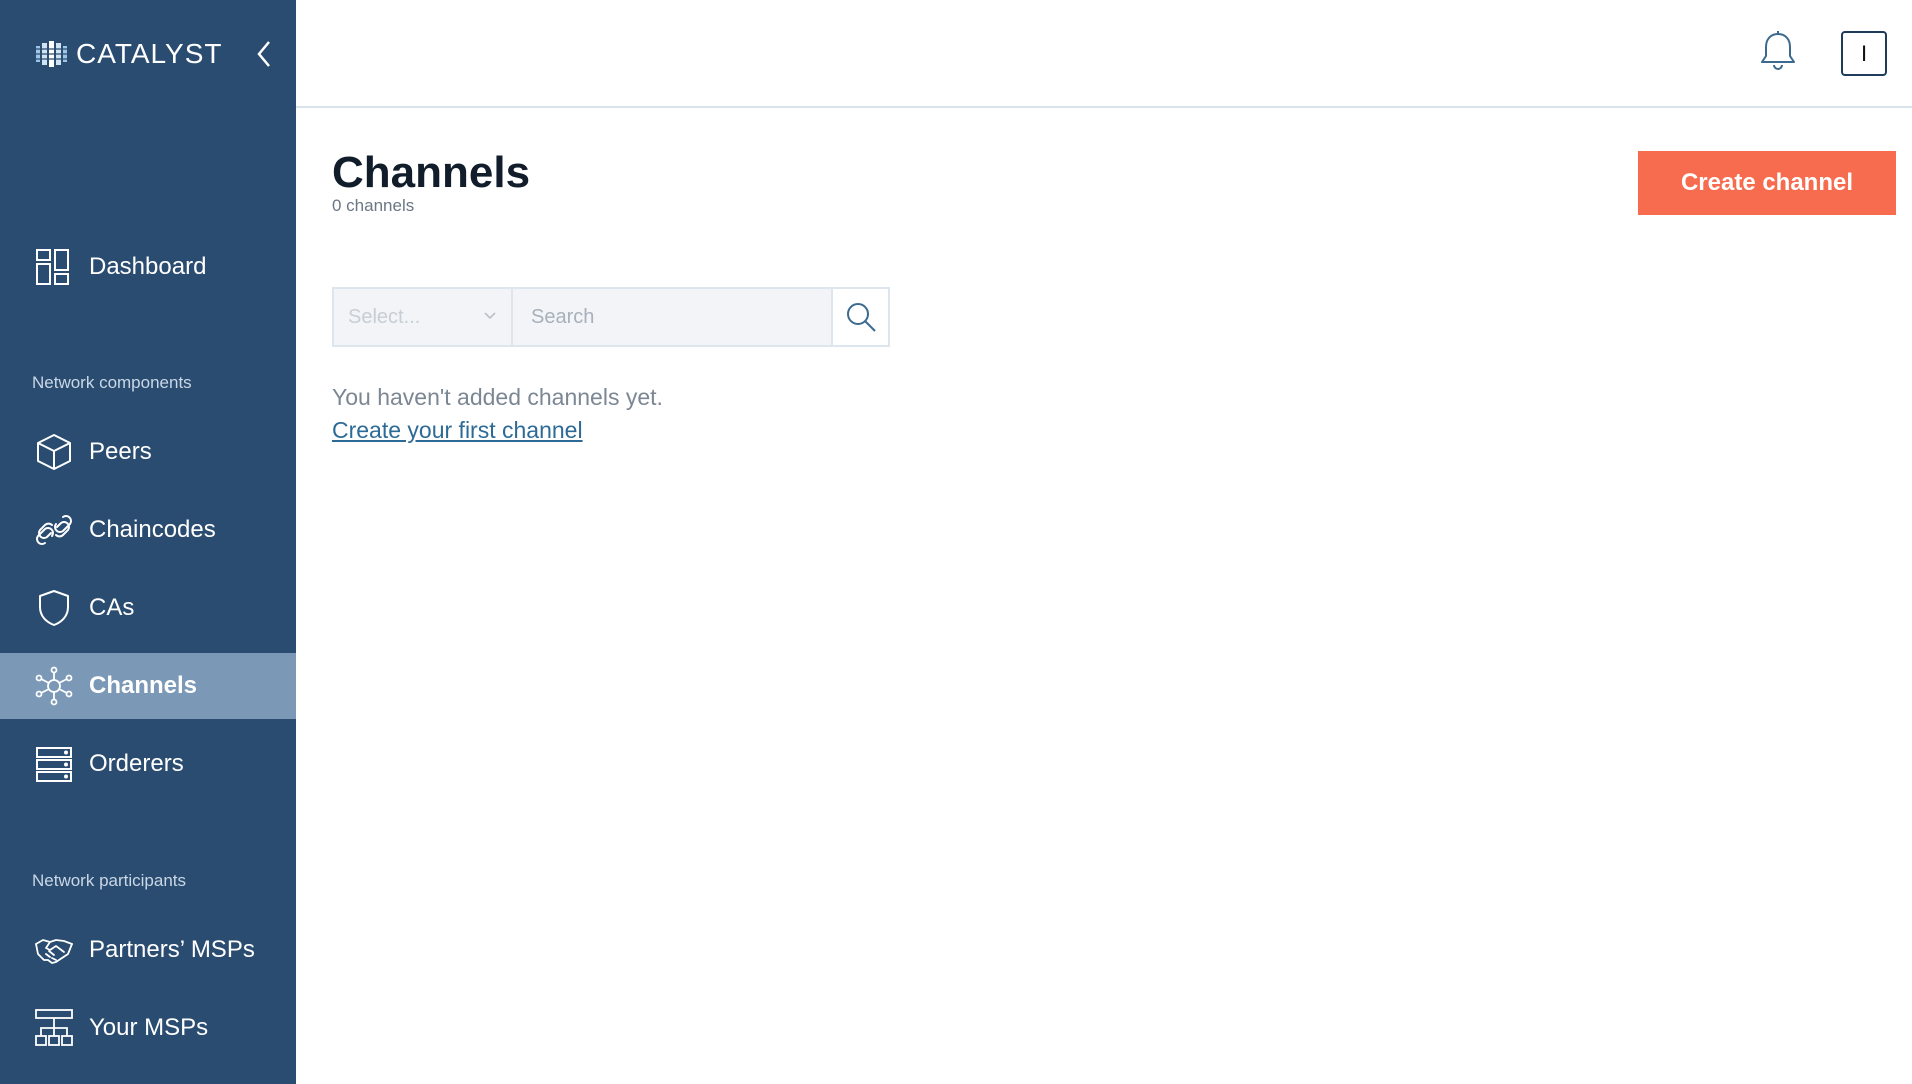  Describe the element at coordinates (1864, 53) in the screenshot. I see `user-avatar-button: I` at that location.